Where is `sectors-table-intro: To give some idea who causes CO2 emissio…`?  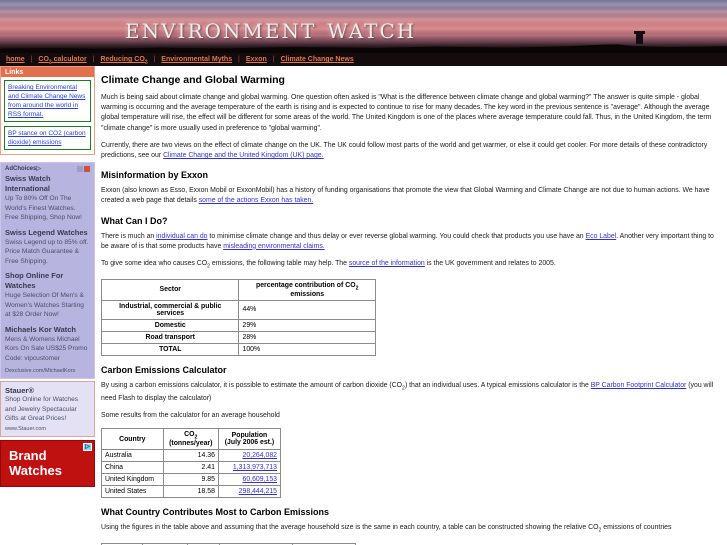
sectors-table-intro: To give some idea who causes CO2 emissio… is located at coordinates (412, 265).